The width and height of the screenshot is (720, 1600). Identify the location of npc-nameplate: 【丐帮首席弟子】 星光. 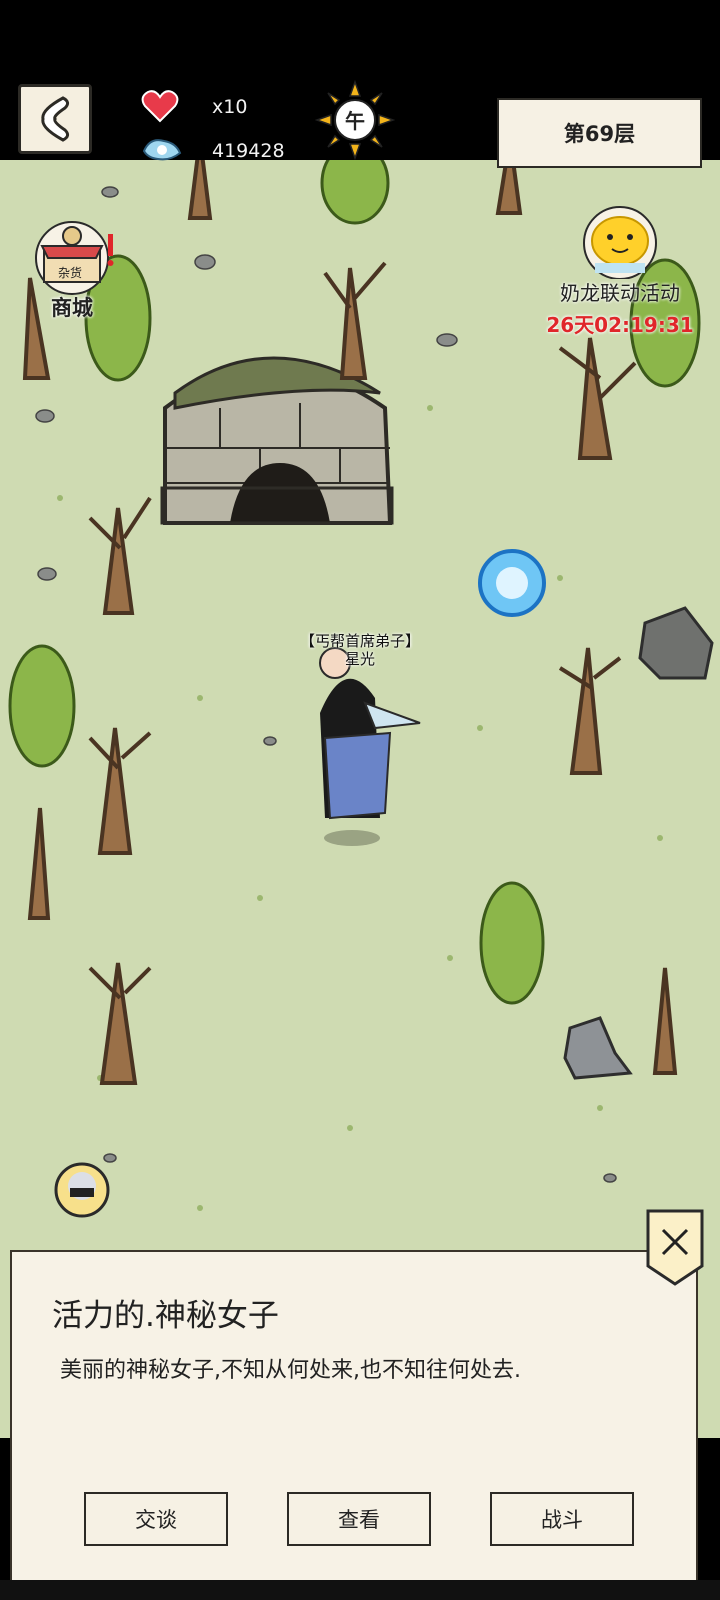
(360, 650).